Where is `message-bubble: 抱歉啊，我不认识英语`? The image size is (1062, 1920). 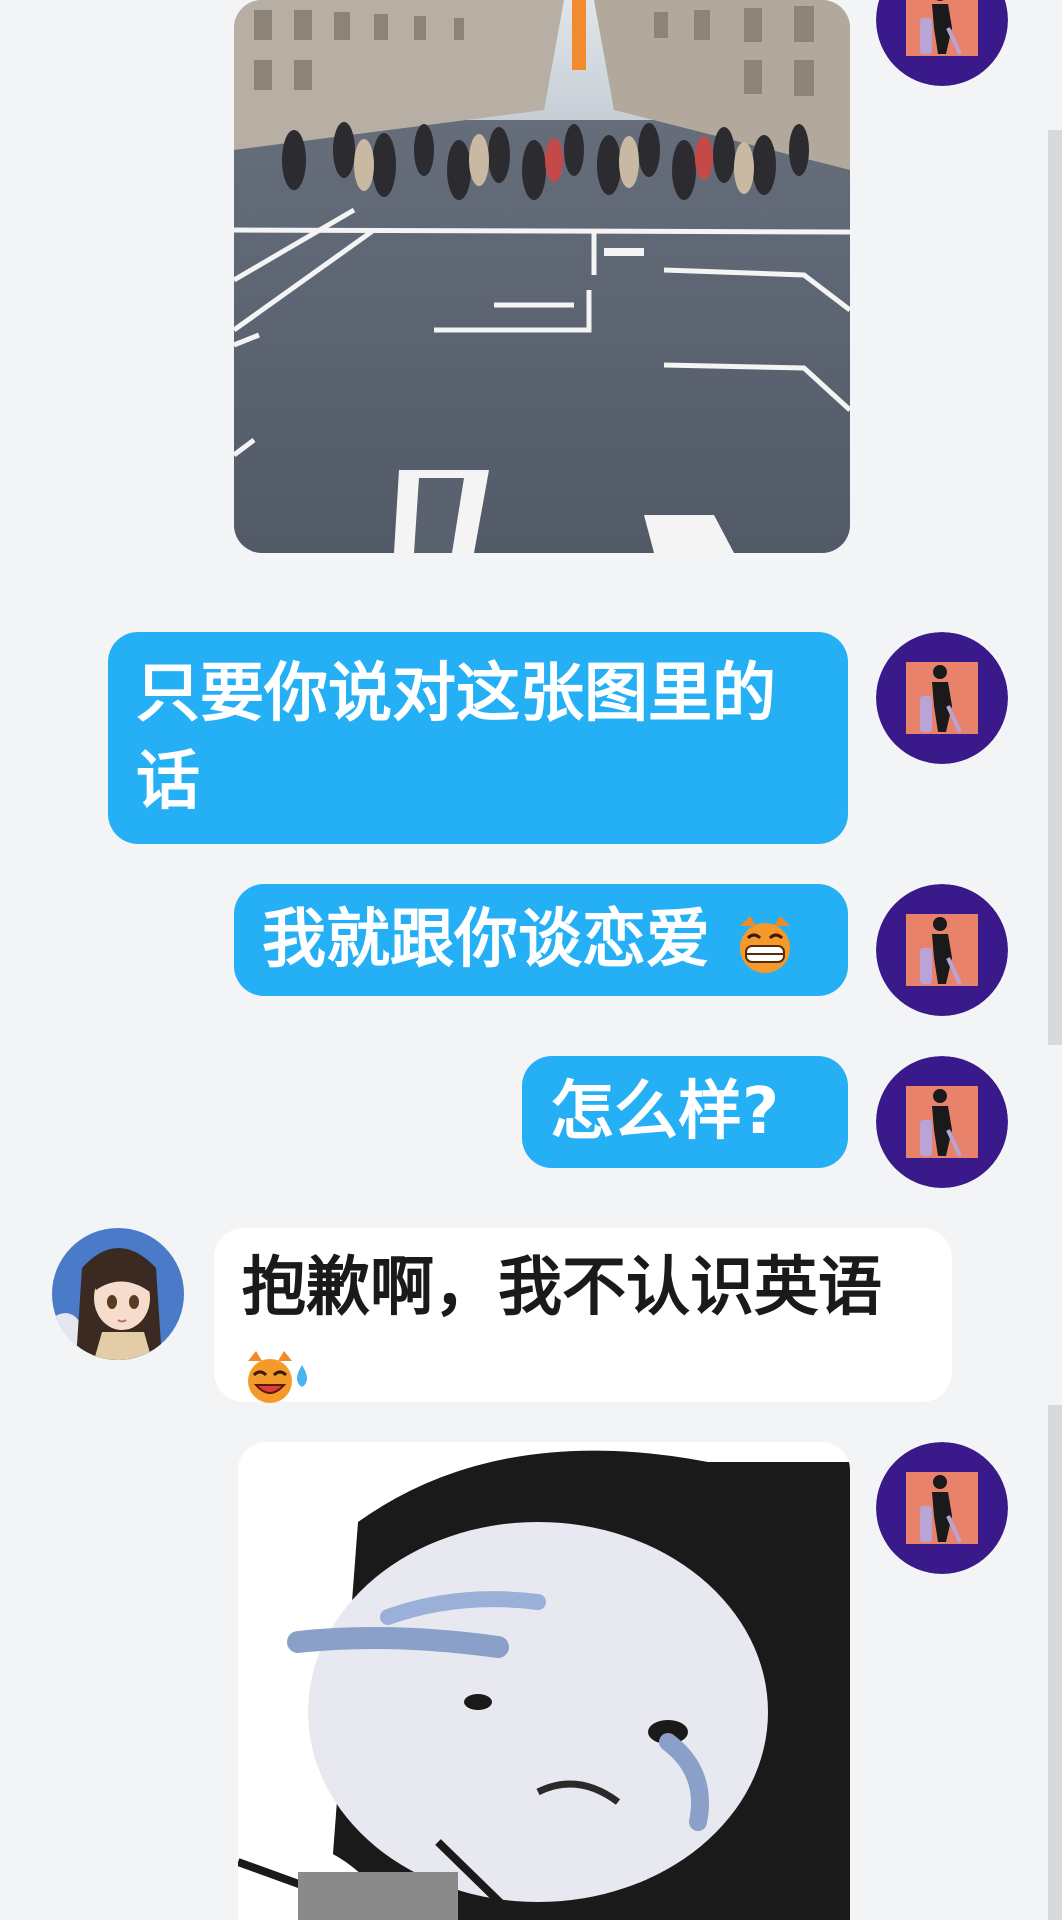 message-bubble: 抱歉啊，我不认识英语 is located at coordinates (583, 1316).